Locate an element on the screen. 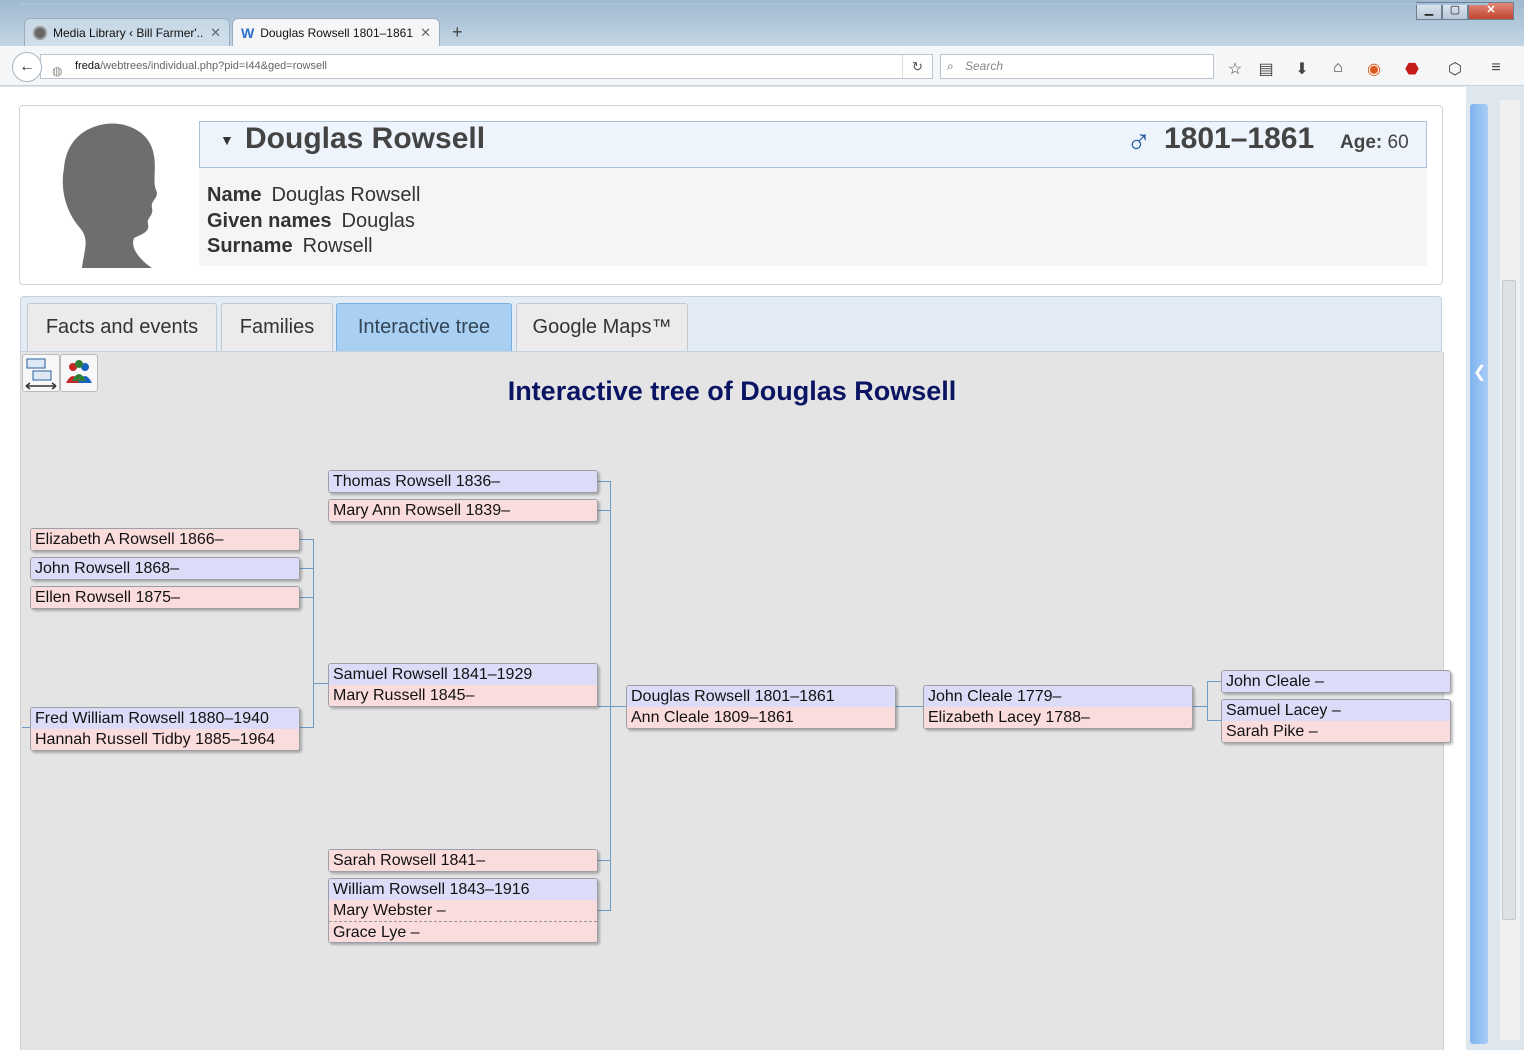  tab-families: Families is located at coordinates (277, 327).